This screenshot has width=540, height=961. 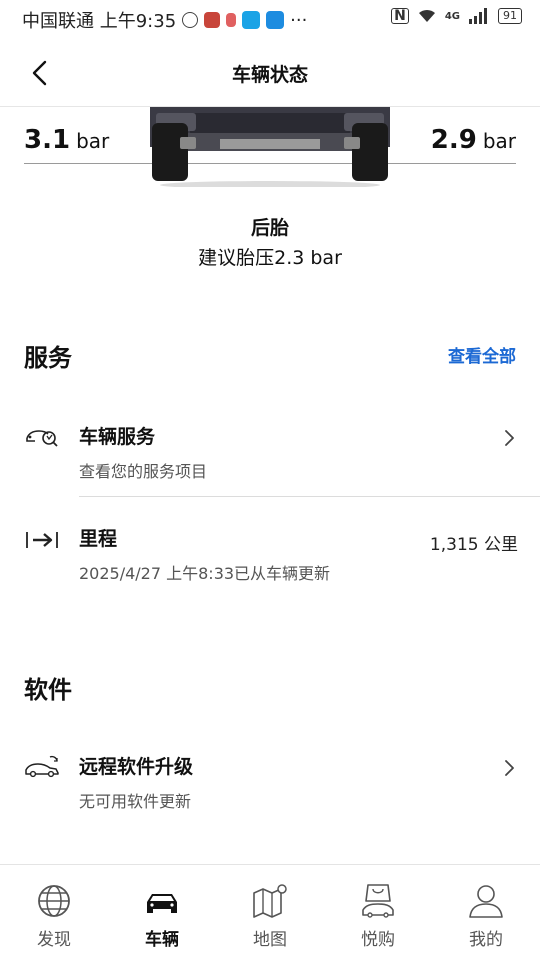 What do you see at coordinates (270, 782) in the screenshot?
I see `list-item-remote-update: 远程软件升级 无可用软件更新` at bounding box center [270, 782].